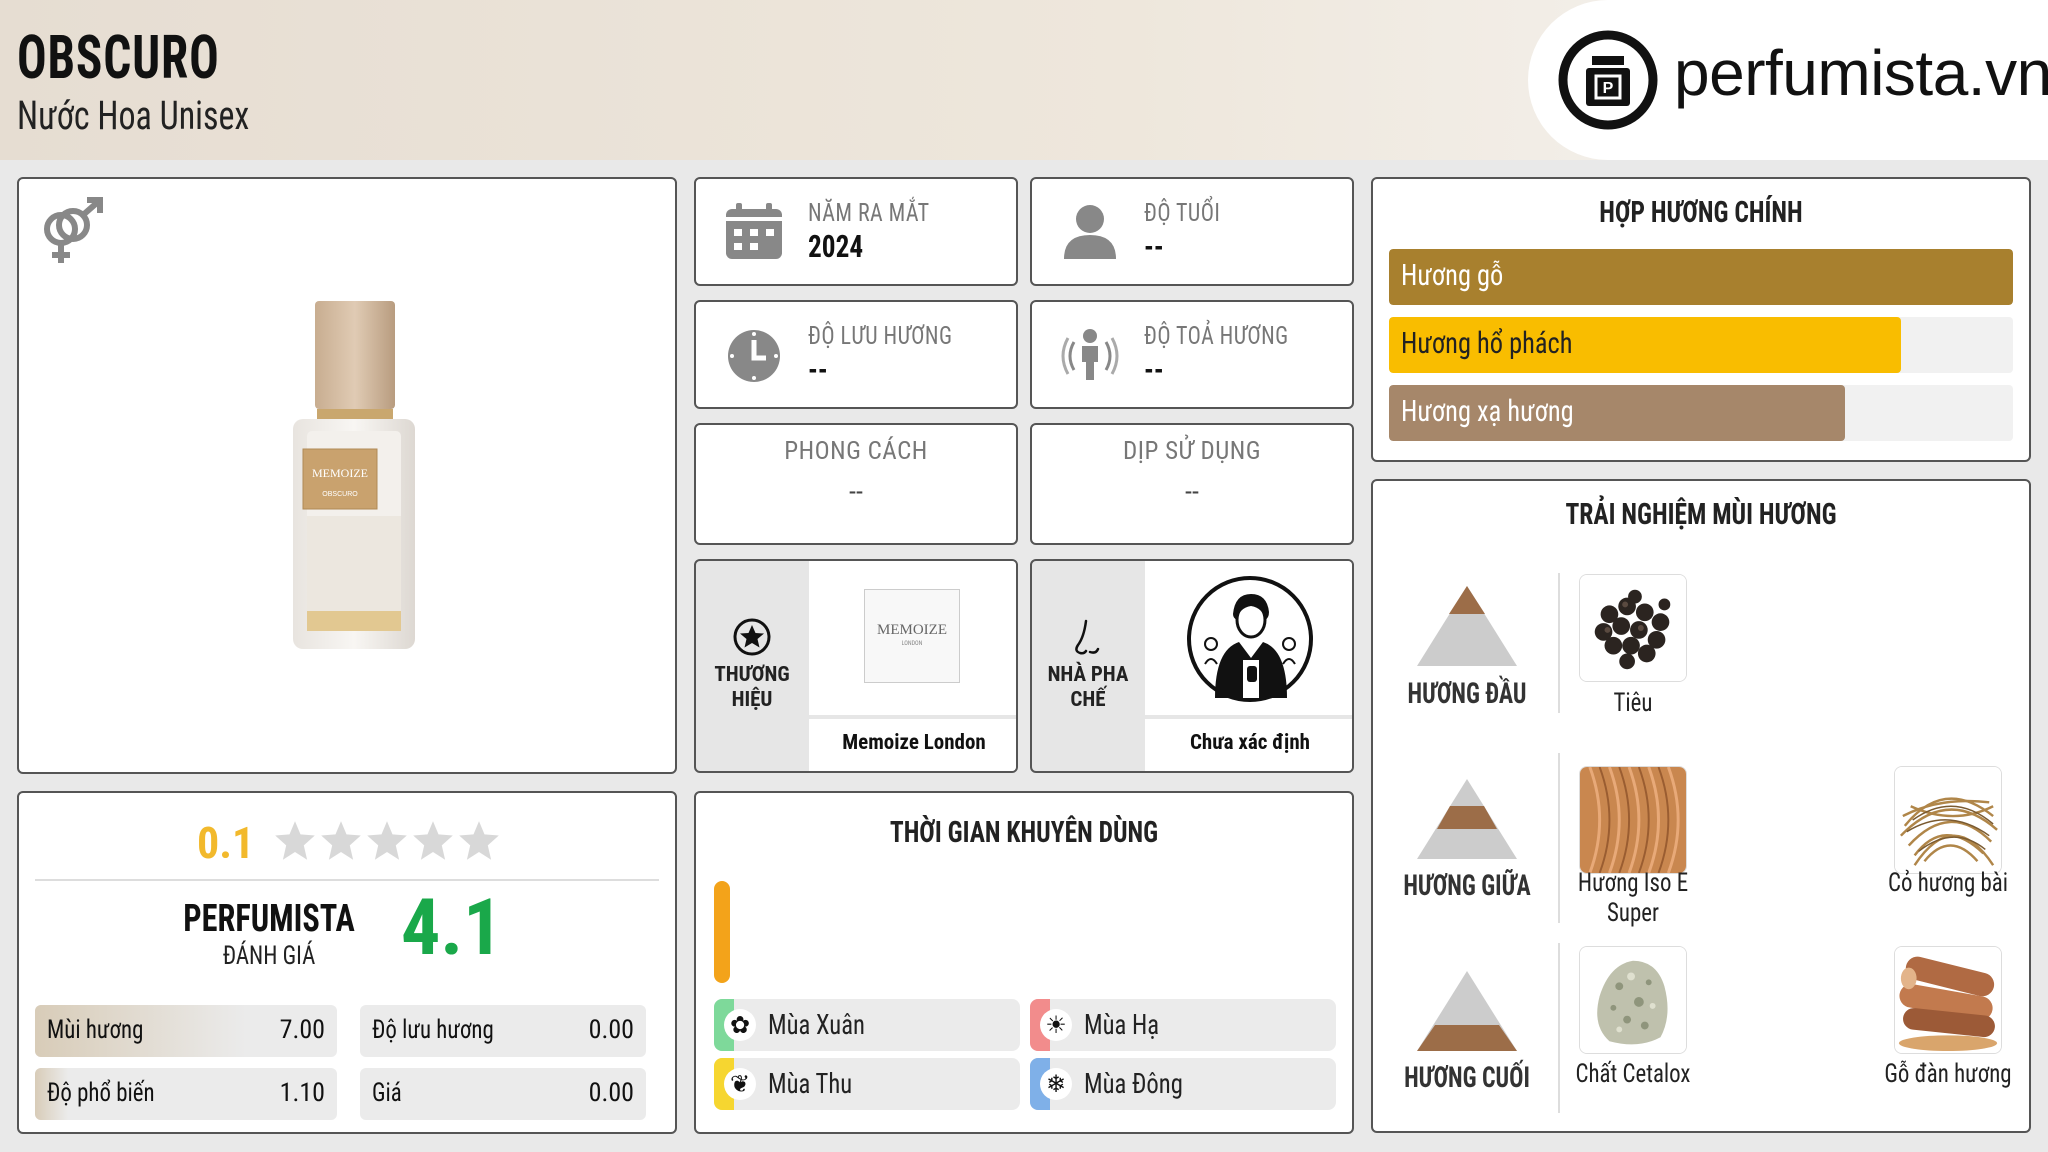 The height and width of the screenshot is (1152, 2048). Describe the element at coordinates (1633, 703) in the screenshot. I see `top-note-1: Tiêu` at that location.